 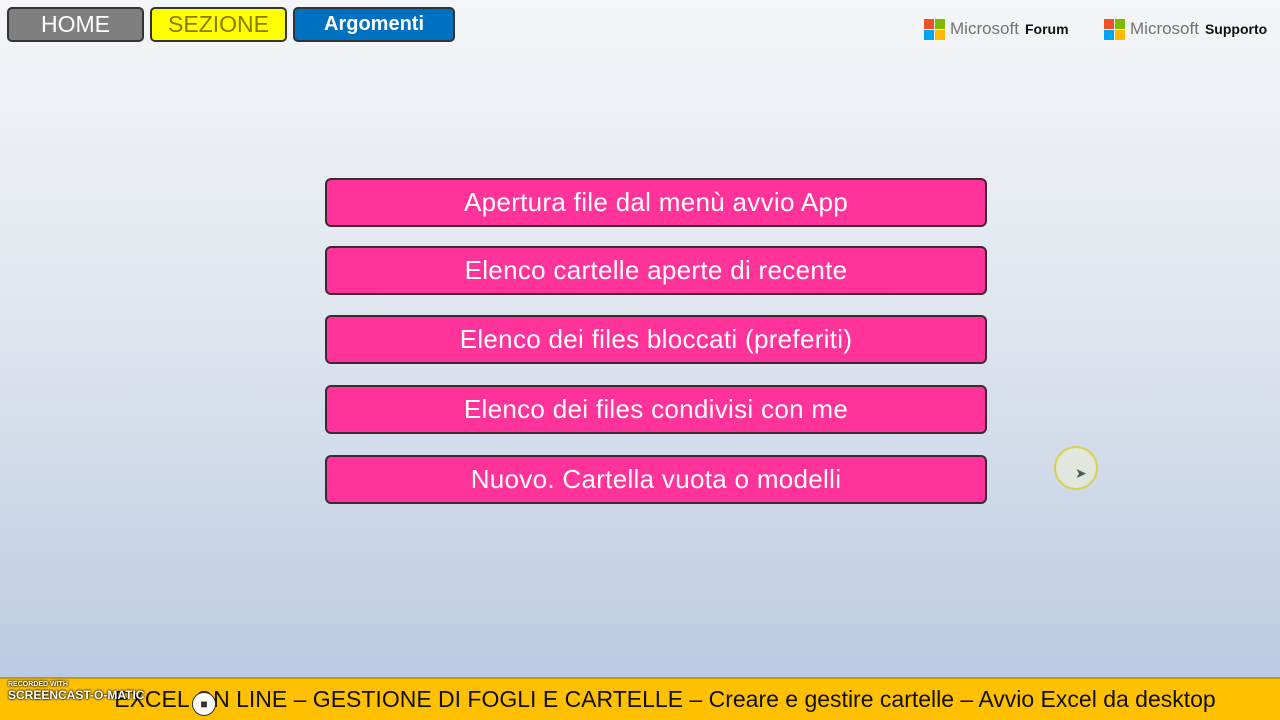 I want to click on menu-item-apertura-file: Apertura file dal menù avvio App, so click(x=656, y=202).